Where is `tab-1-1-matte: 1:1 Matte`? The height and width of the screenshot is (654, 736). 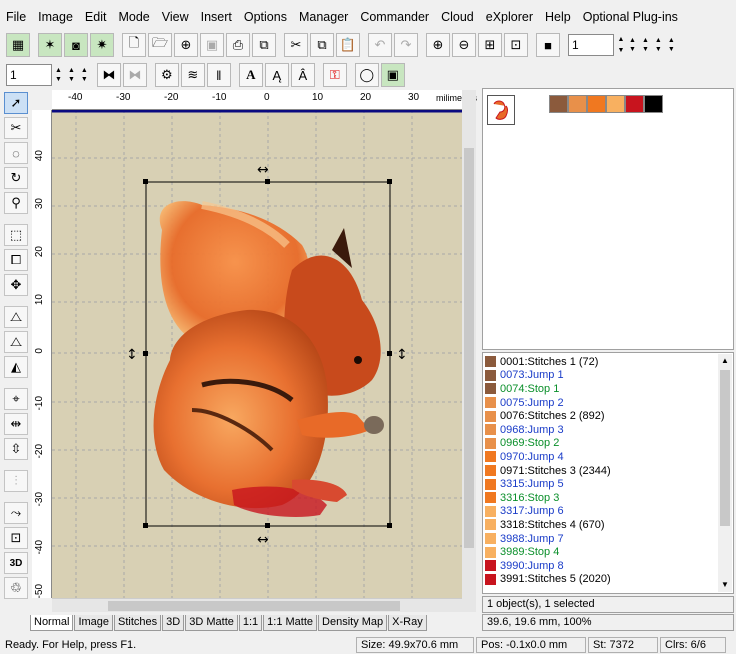
tab-1-1-matte: 1:1 Matte is located at coordinates (290, 623).